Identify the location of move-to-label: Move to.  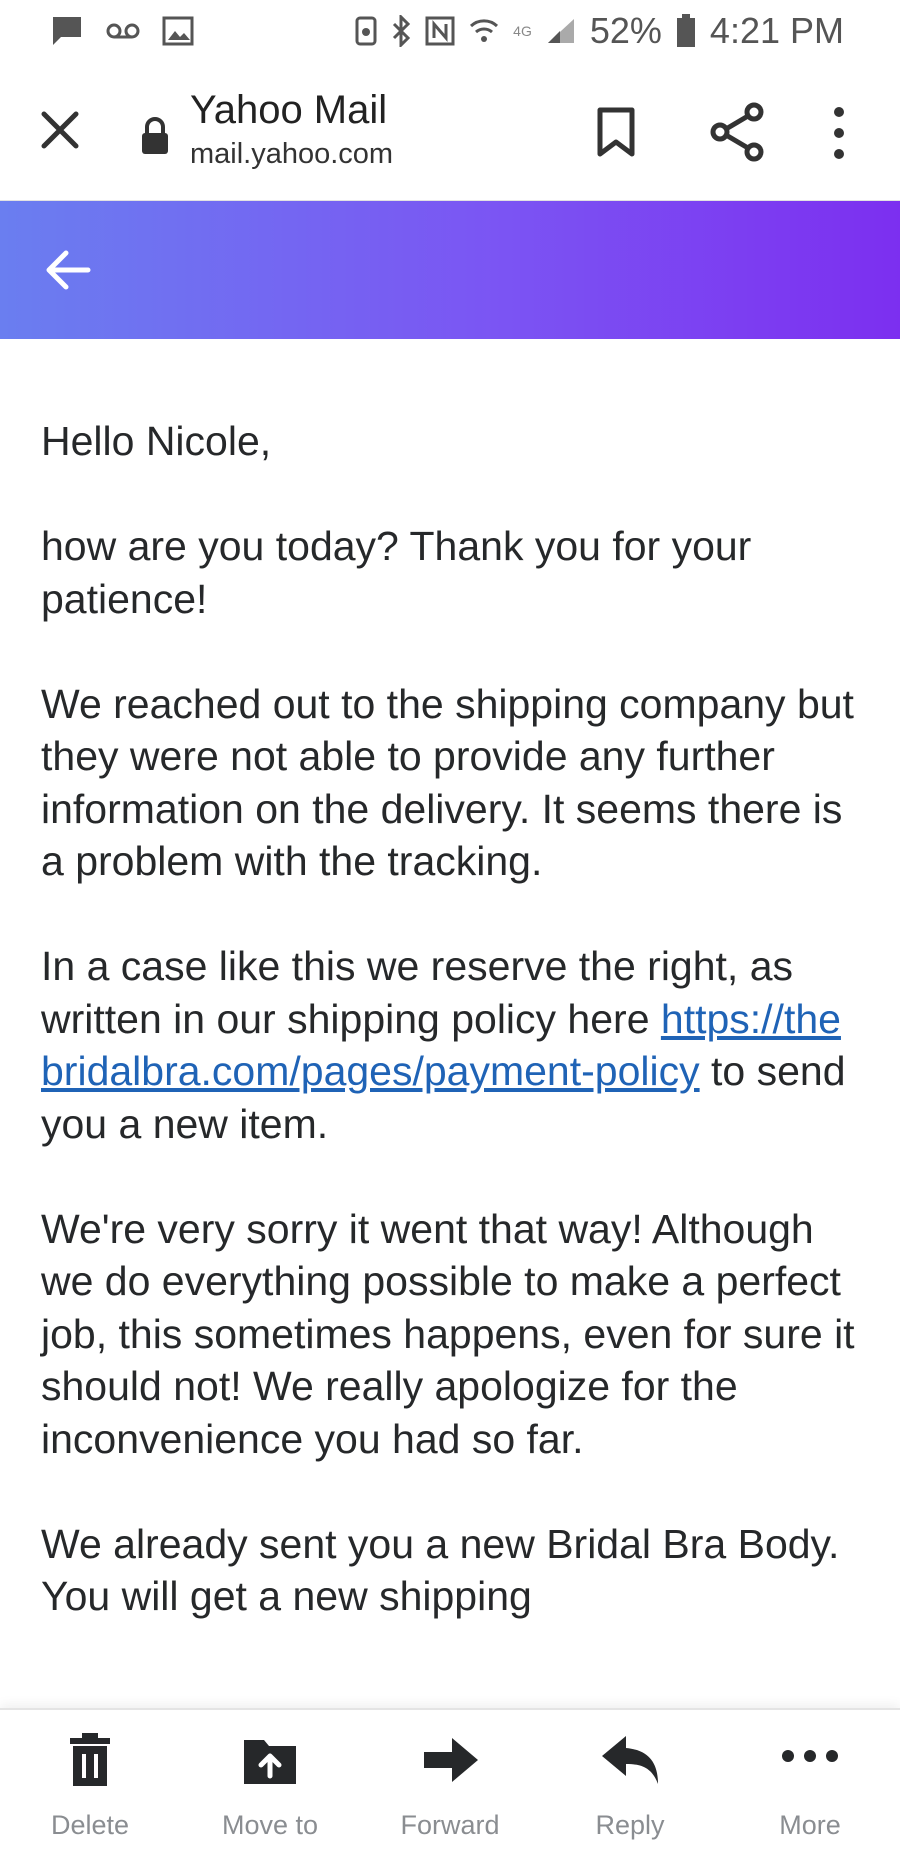
(270, 1825).